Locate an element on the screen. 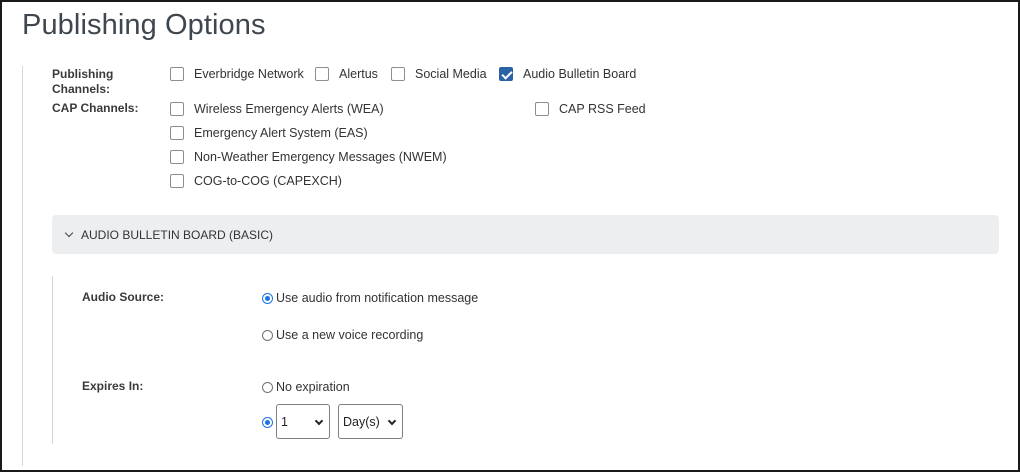  checkbox-eas: Emergency Alert System (EAS) is located at coordinates (269, 133).